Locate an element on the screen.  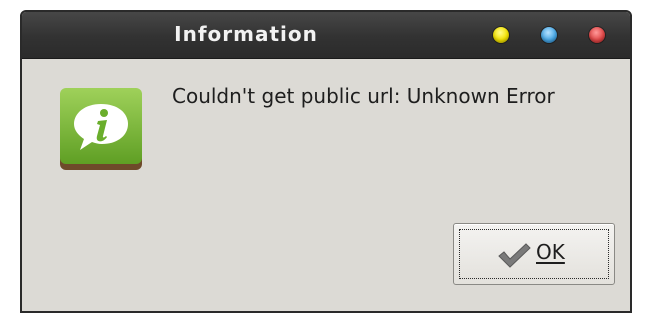
maximize-button is located at coordinates (549, 35).